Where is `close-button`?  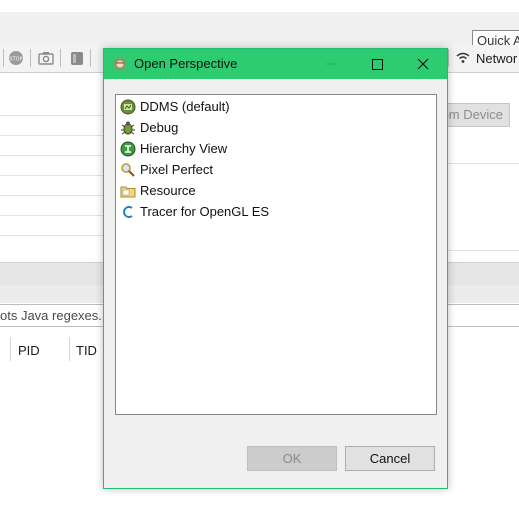 close-button is located at coordinates (424, 64).